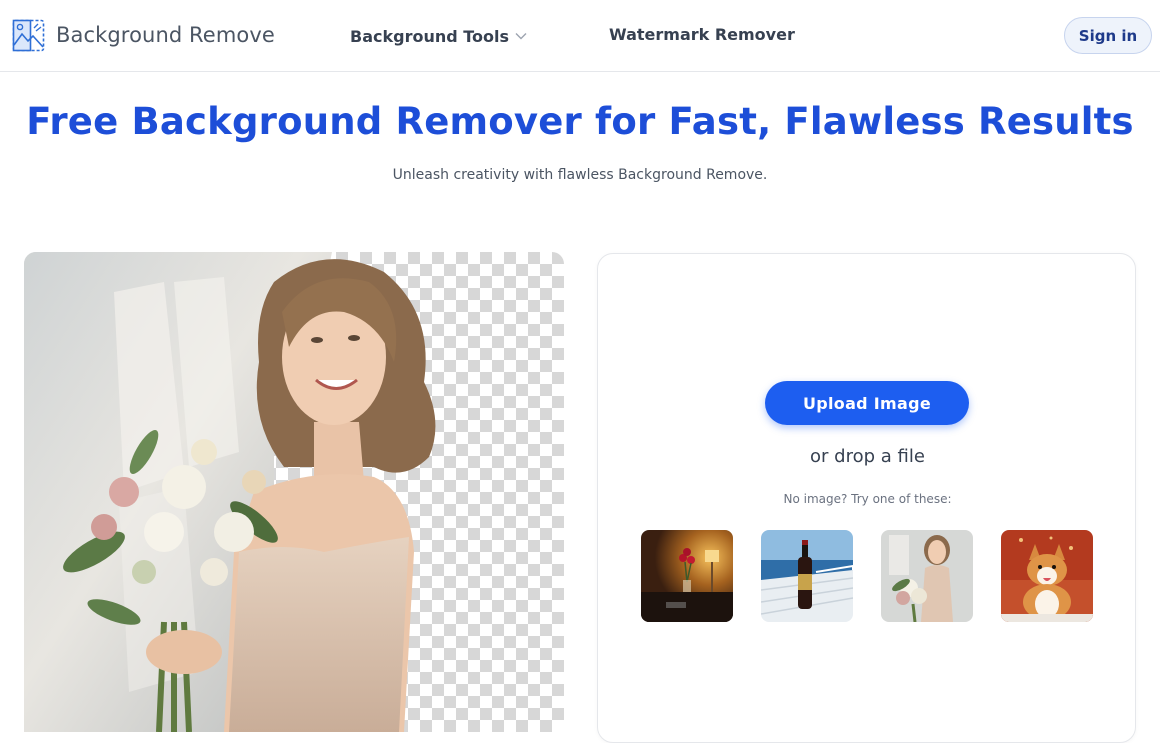 Image resolution: width=1160 pixels, height=743 pixels. I want to click on sample-image-wine-bottle, so click(807, 576).